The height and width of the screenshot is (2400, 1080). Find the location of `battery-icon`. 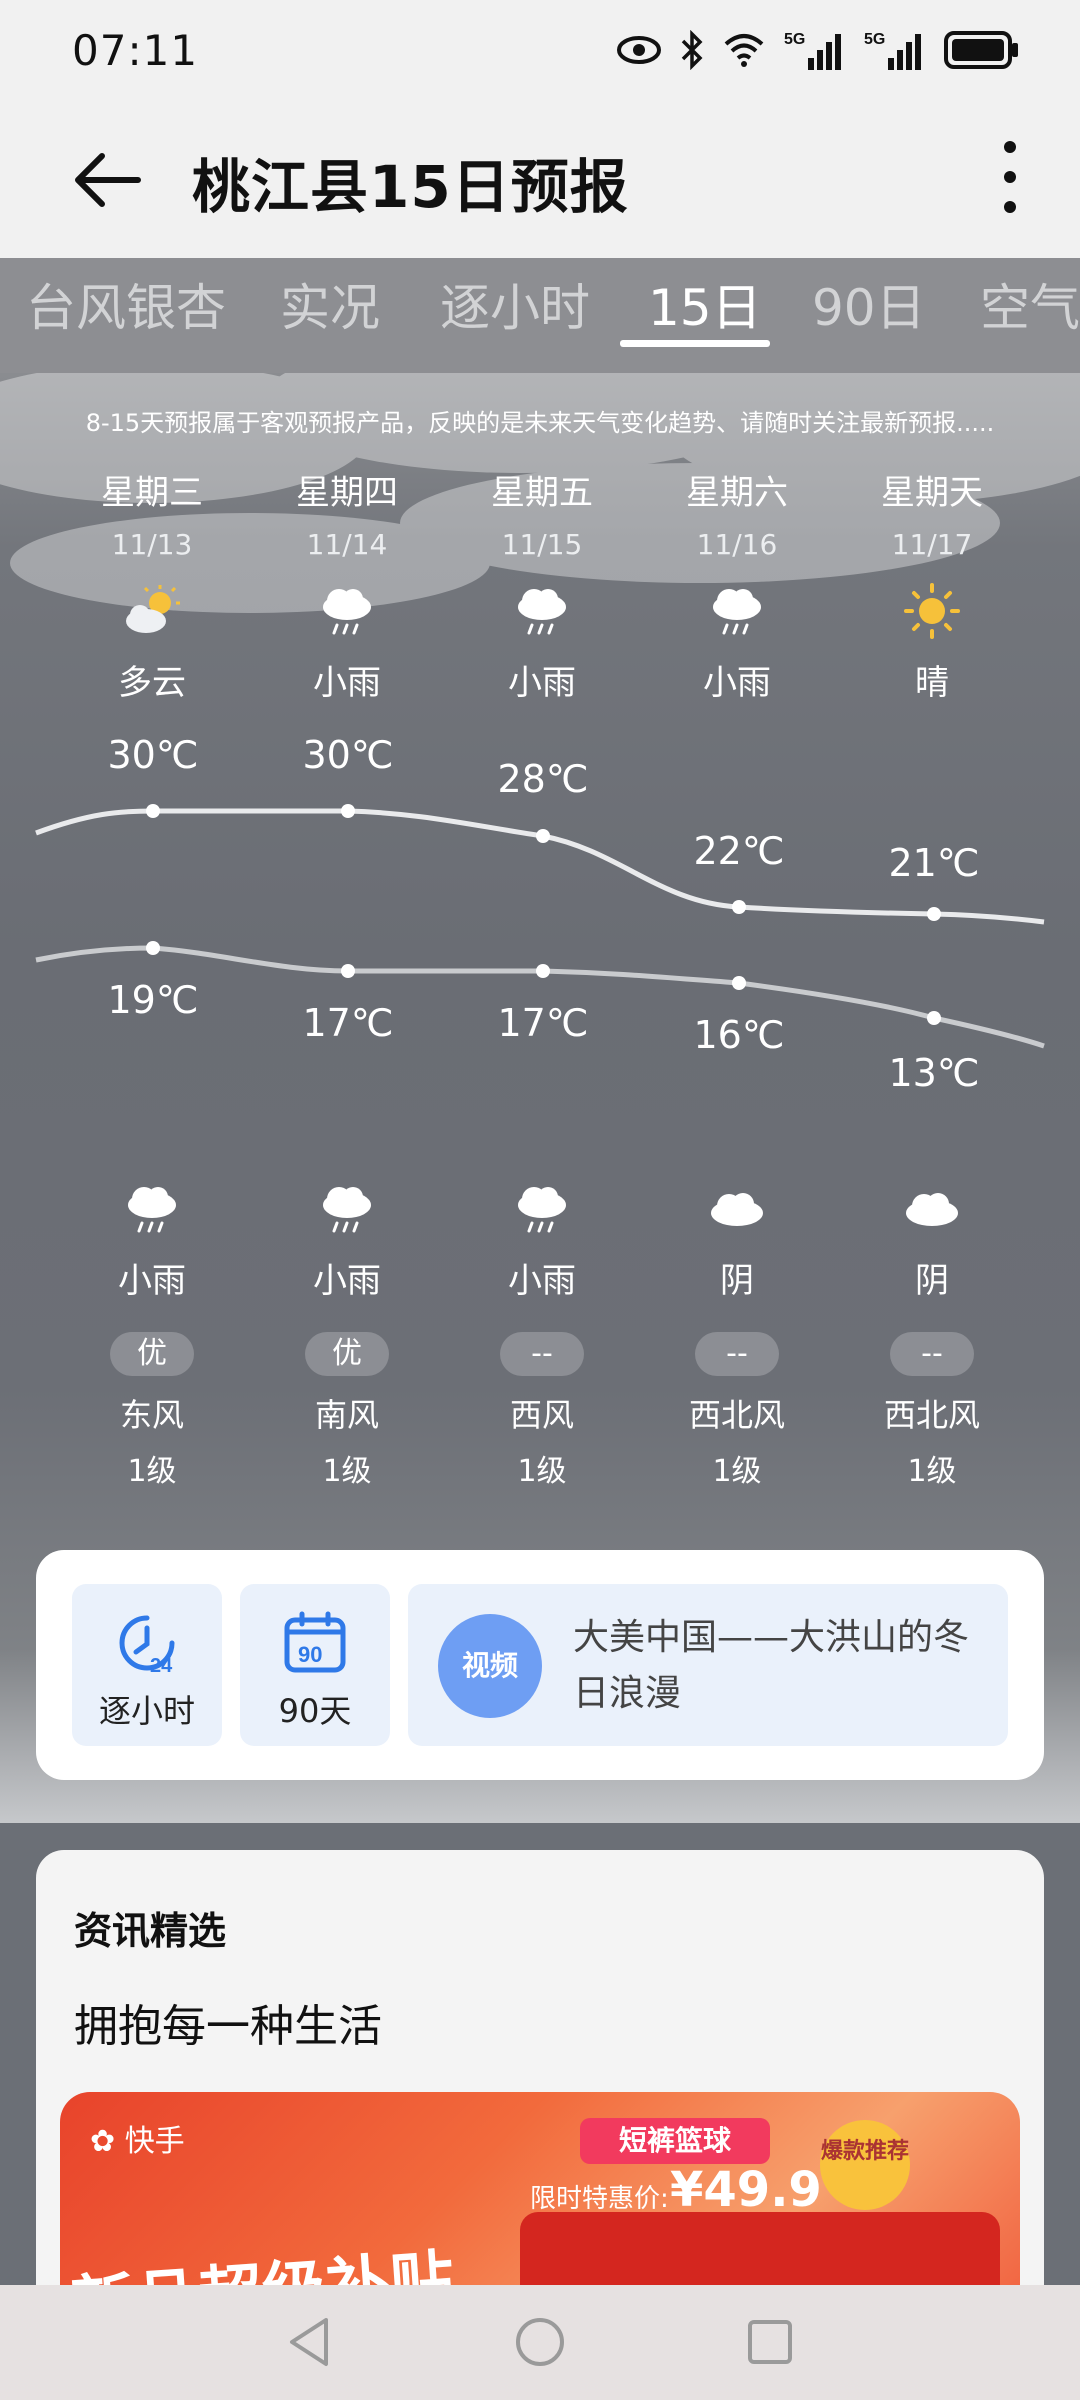

battery-icon is located at coordinates (981, 50).